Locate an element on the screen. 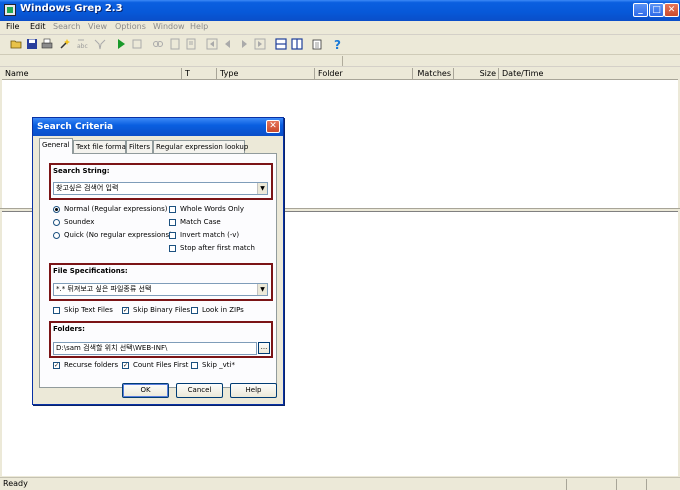 Image resolution: width=680 pixels, height=490 pixels. menu-view: View is located at coordinates (97, 26).